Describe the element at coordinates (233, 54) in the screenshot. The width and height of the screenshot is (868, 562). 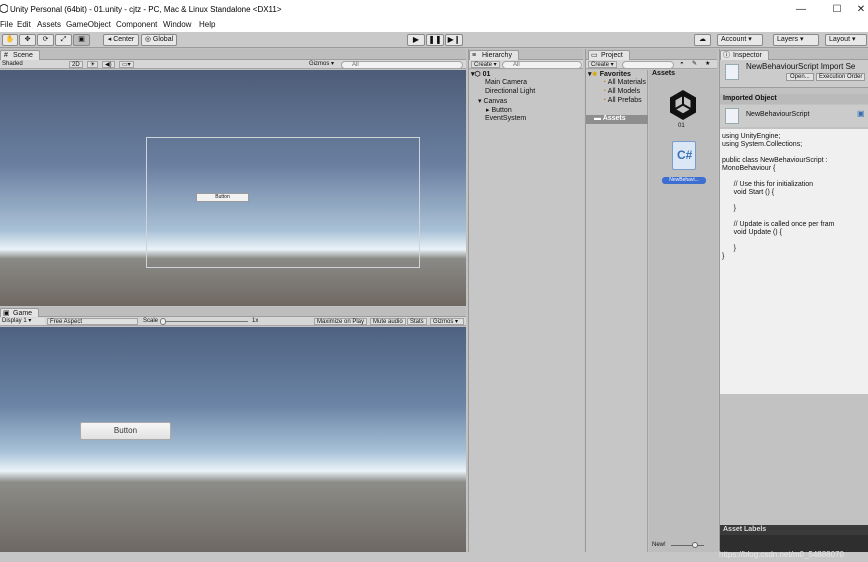
I see `scene-tab-header: # Scene` at that location.